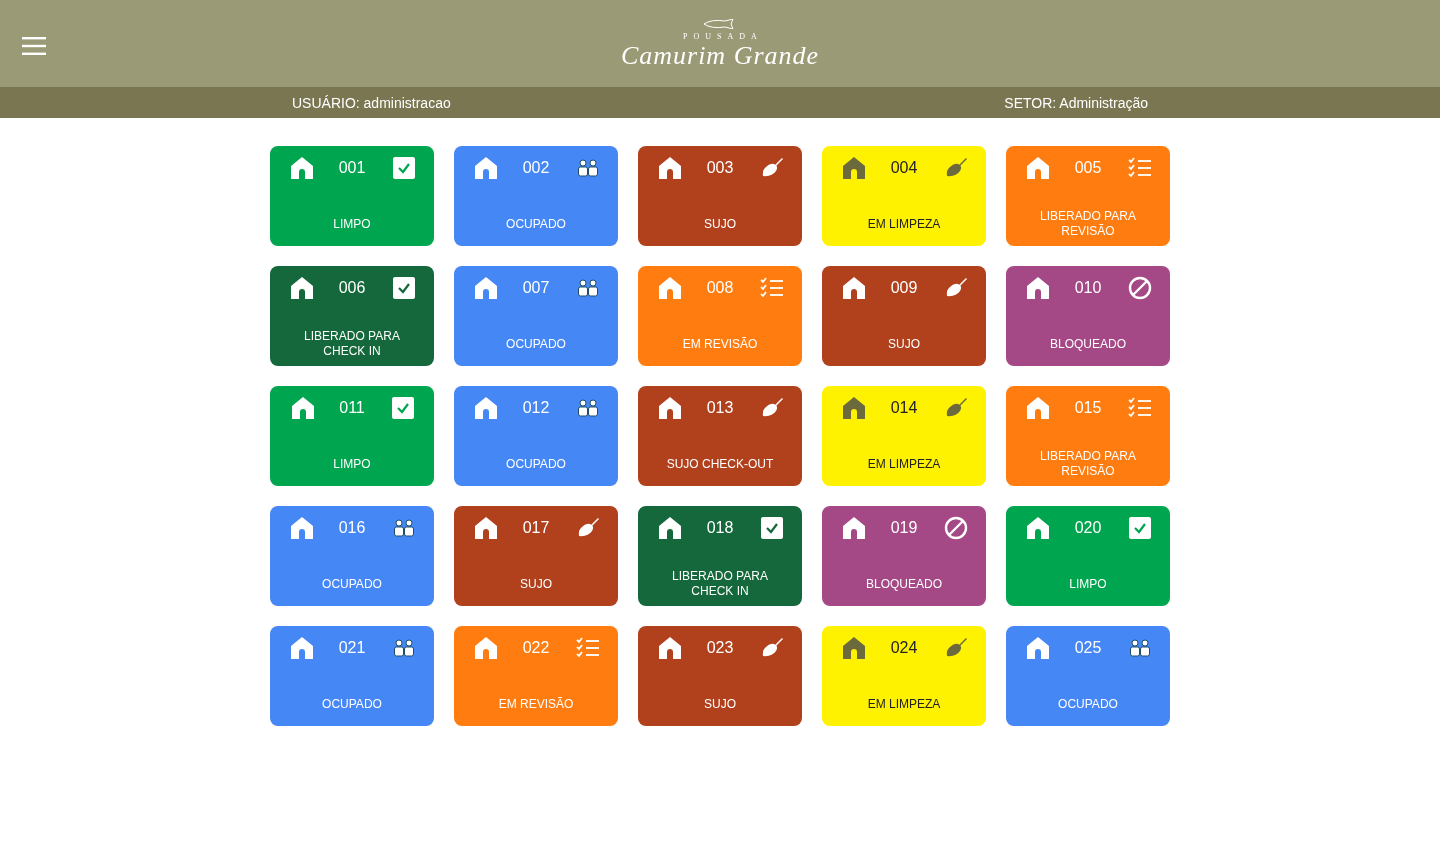 The height and width of the screenshot is (860, 1440). I want to click on room-number: 016, so click(352, 528).